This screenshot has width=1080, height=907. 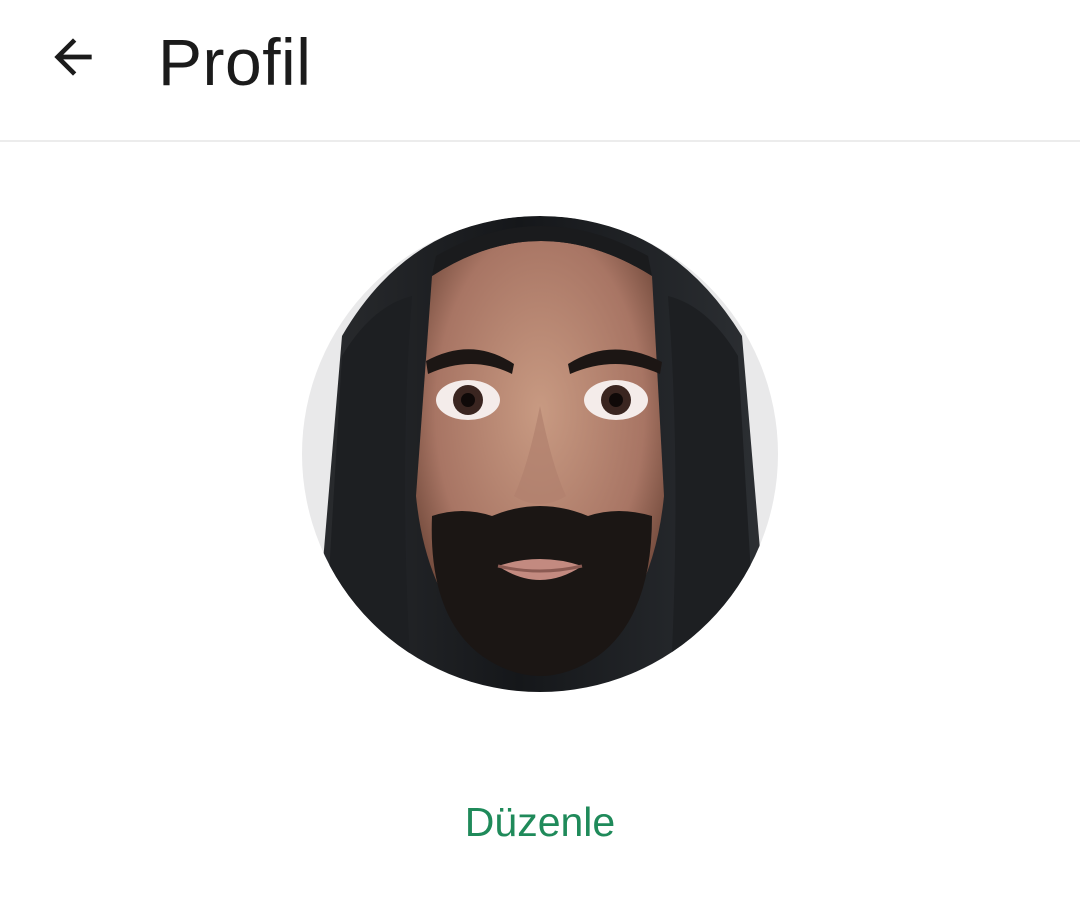 I want to click on arrow-left-icon, so click(x=73, y=57).